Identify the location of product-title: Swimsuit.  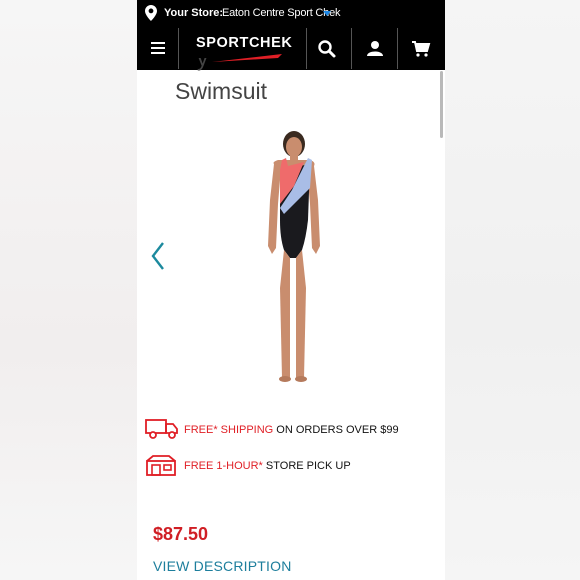
(221, 91).